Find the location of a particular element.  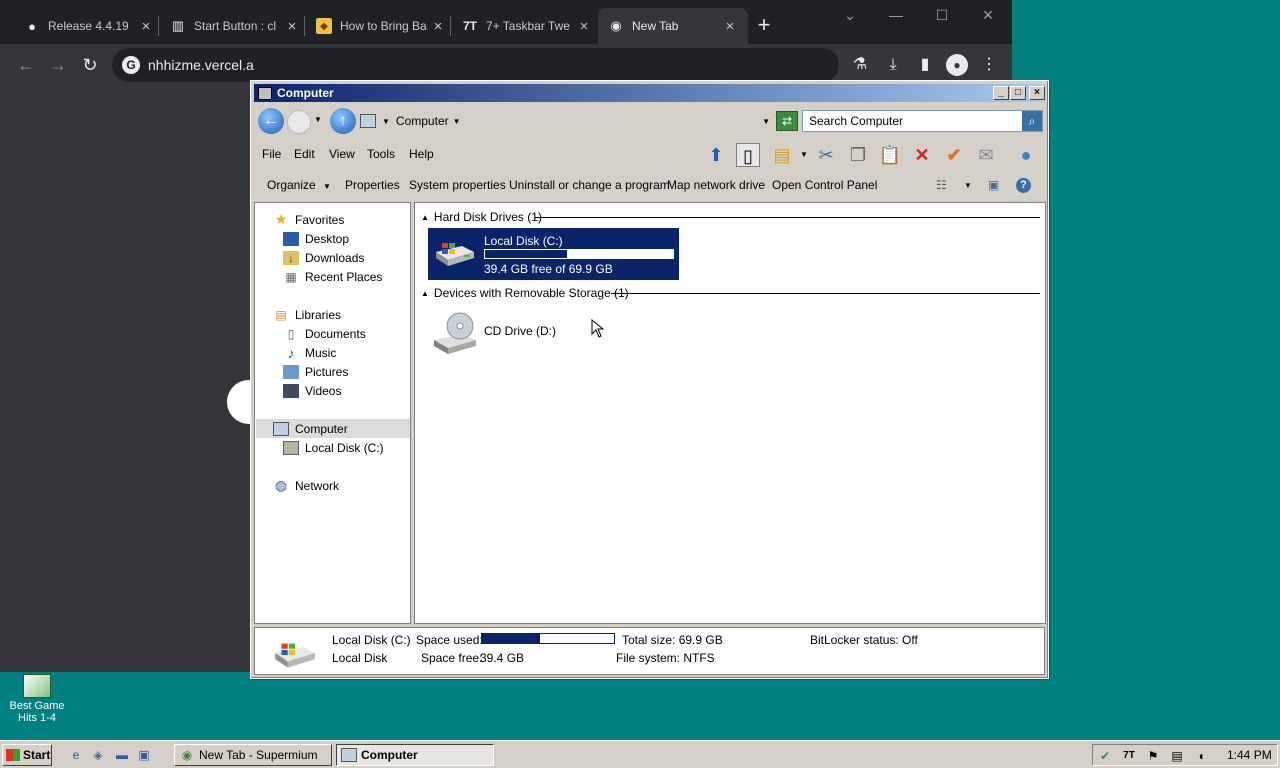

forward-button is located at coordinates (299, 122).